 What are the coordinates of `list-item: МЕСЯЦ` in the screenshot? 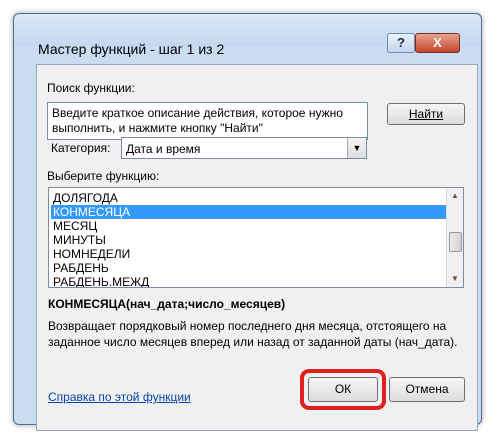 It's located at (250, 226).